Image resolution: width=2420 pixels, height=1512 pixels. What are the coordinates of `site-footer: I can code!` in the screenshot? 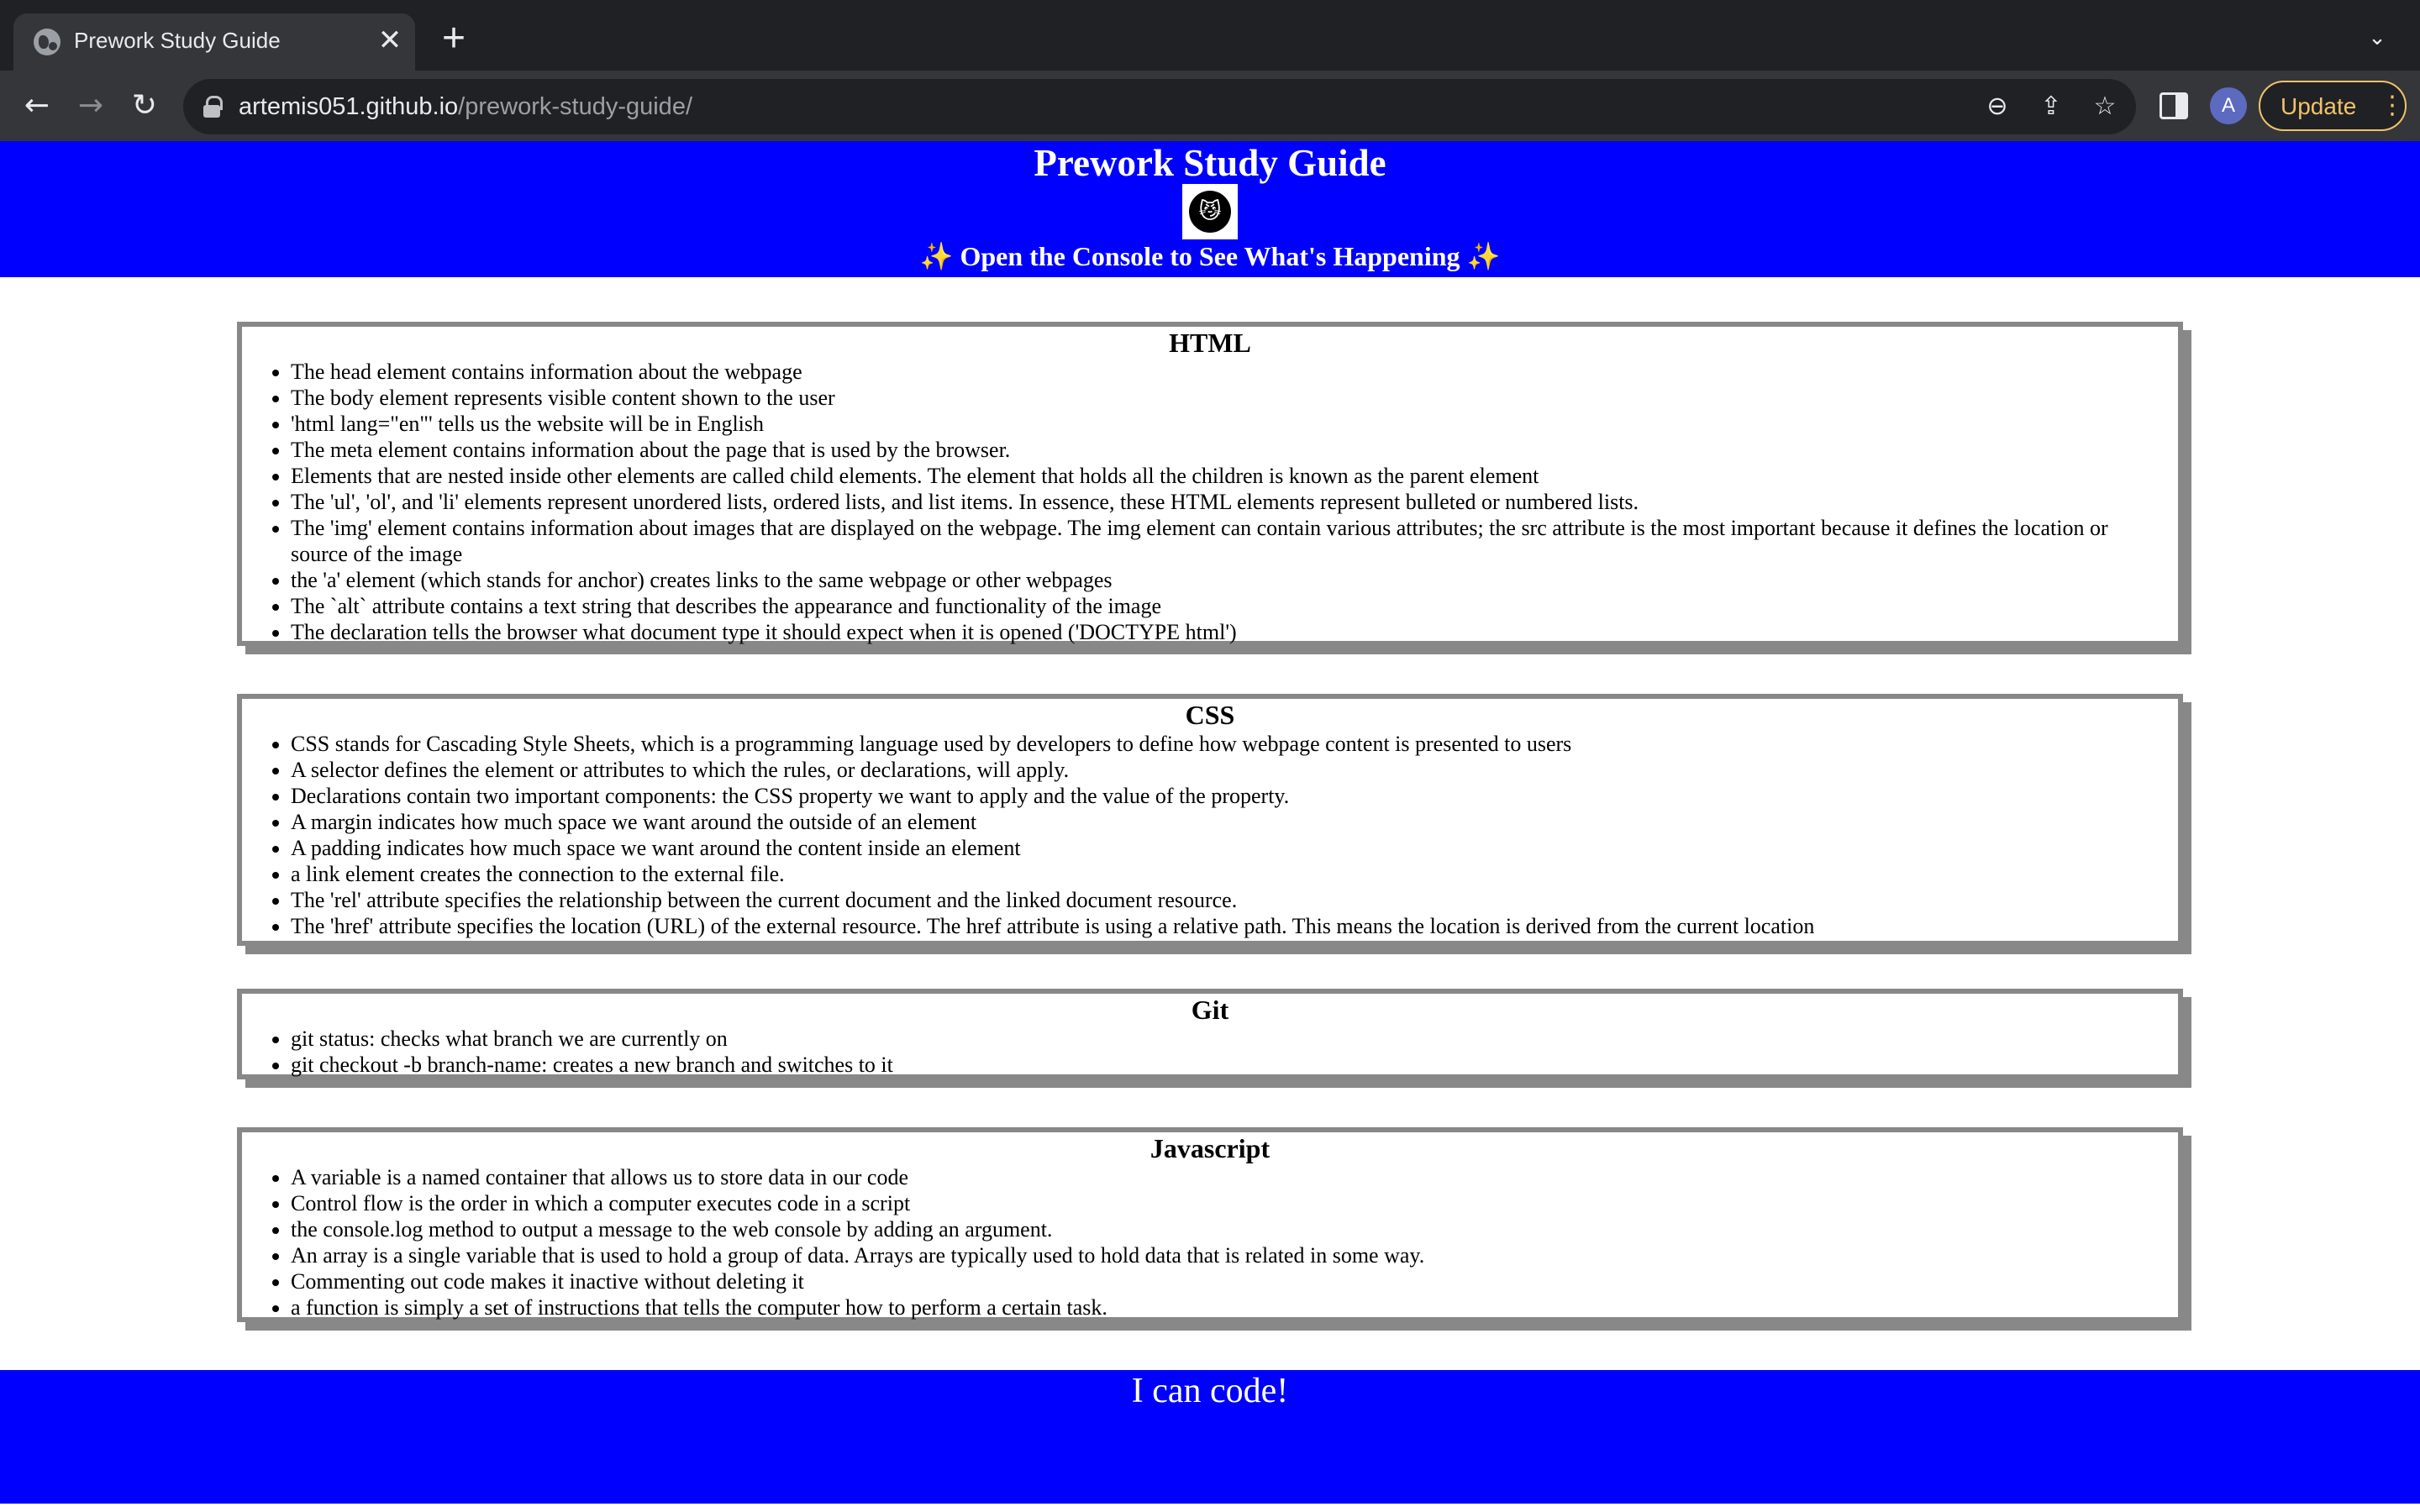 It's located at (1210, 1437).